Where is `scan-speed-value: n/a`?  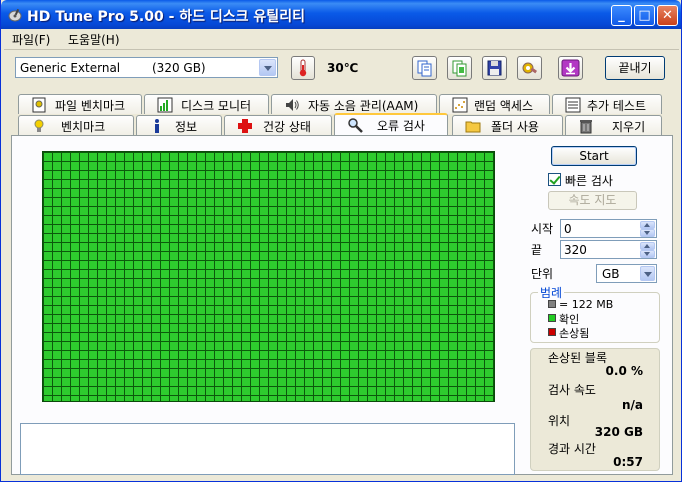 scan-speed-value: n/a is located at coordinates (632, 405).